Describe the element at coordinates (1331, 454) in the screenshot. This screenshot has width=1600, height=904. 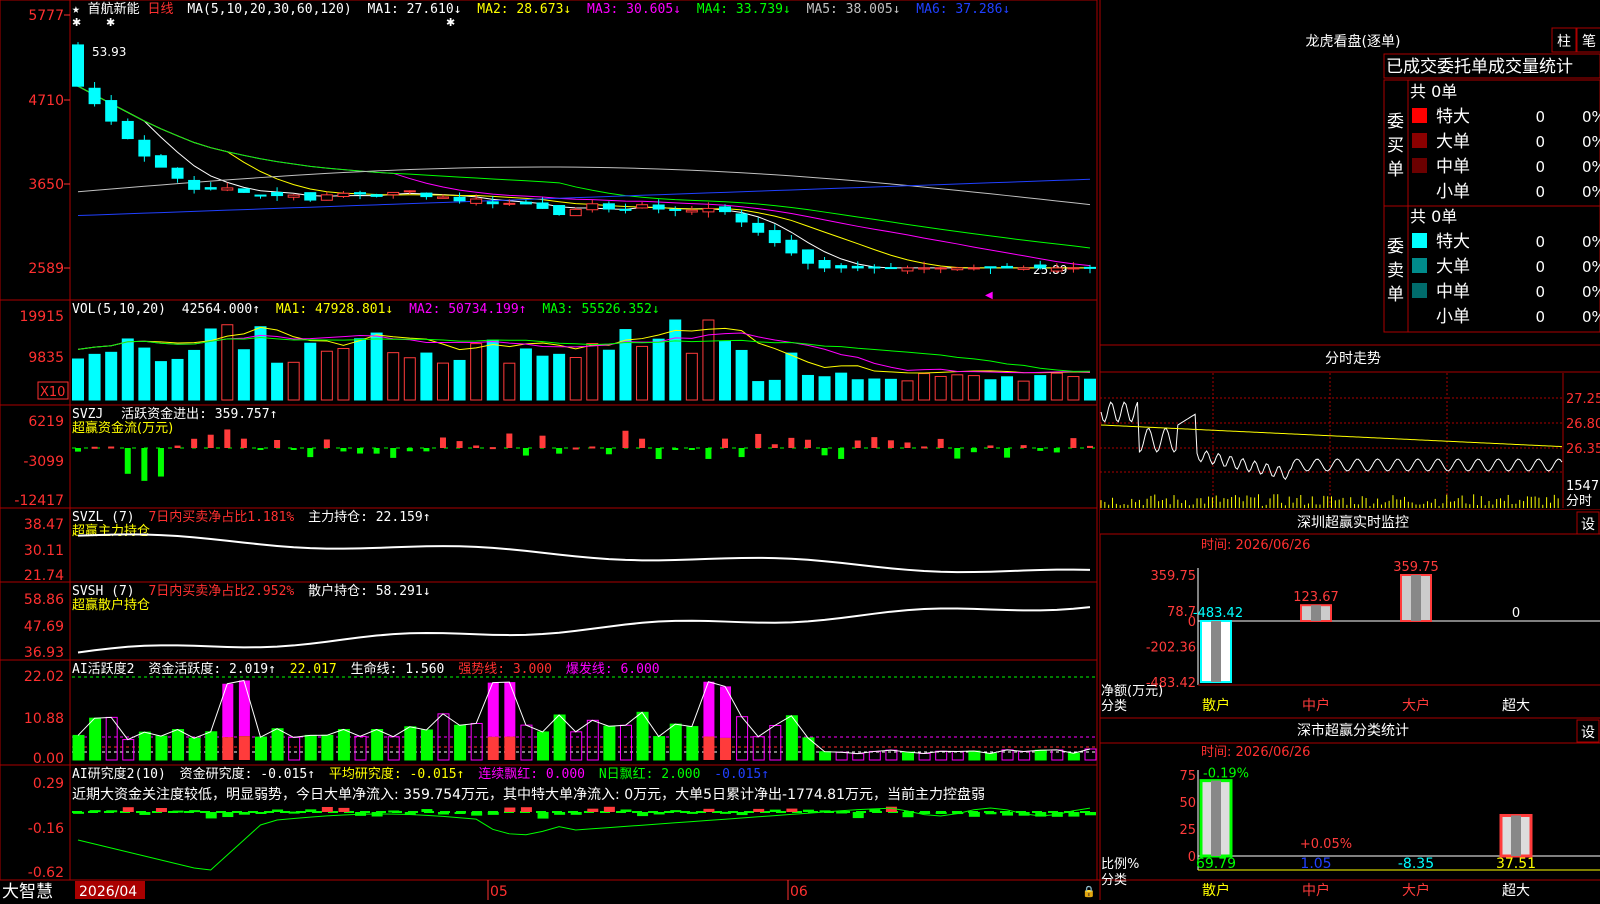
I see `fenshi-chart` at that location.